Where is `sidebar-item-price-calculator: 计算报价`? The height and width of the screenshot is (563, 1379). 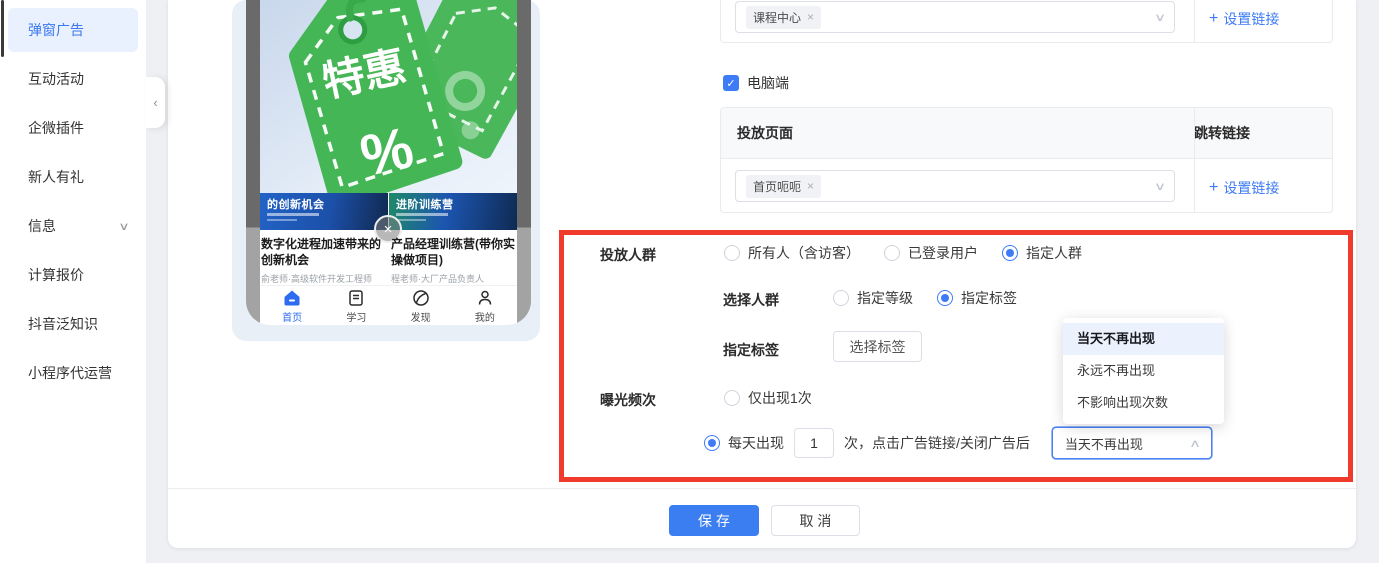 sidebar-item-price-calculator: 计算报价 is located at coordinates (73, 275).